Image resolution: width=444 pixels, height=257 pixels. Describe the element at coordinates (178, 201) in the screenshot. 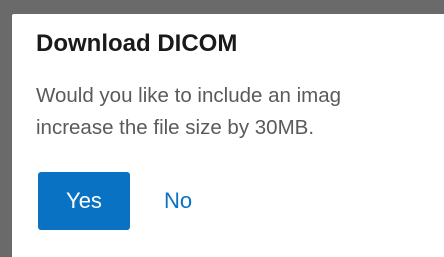

I see `no-button: No` at that location.